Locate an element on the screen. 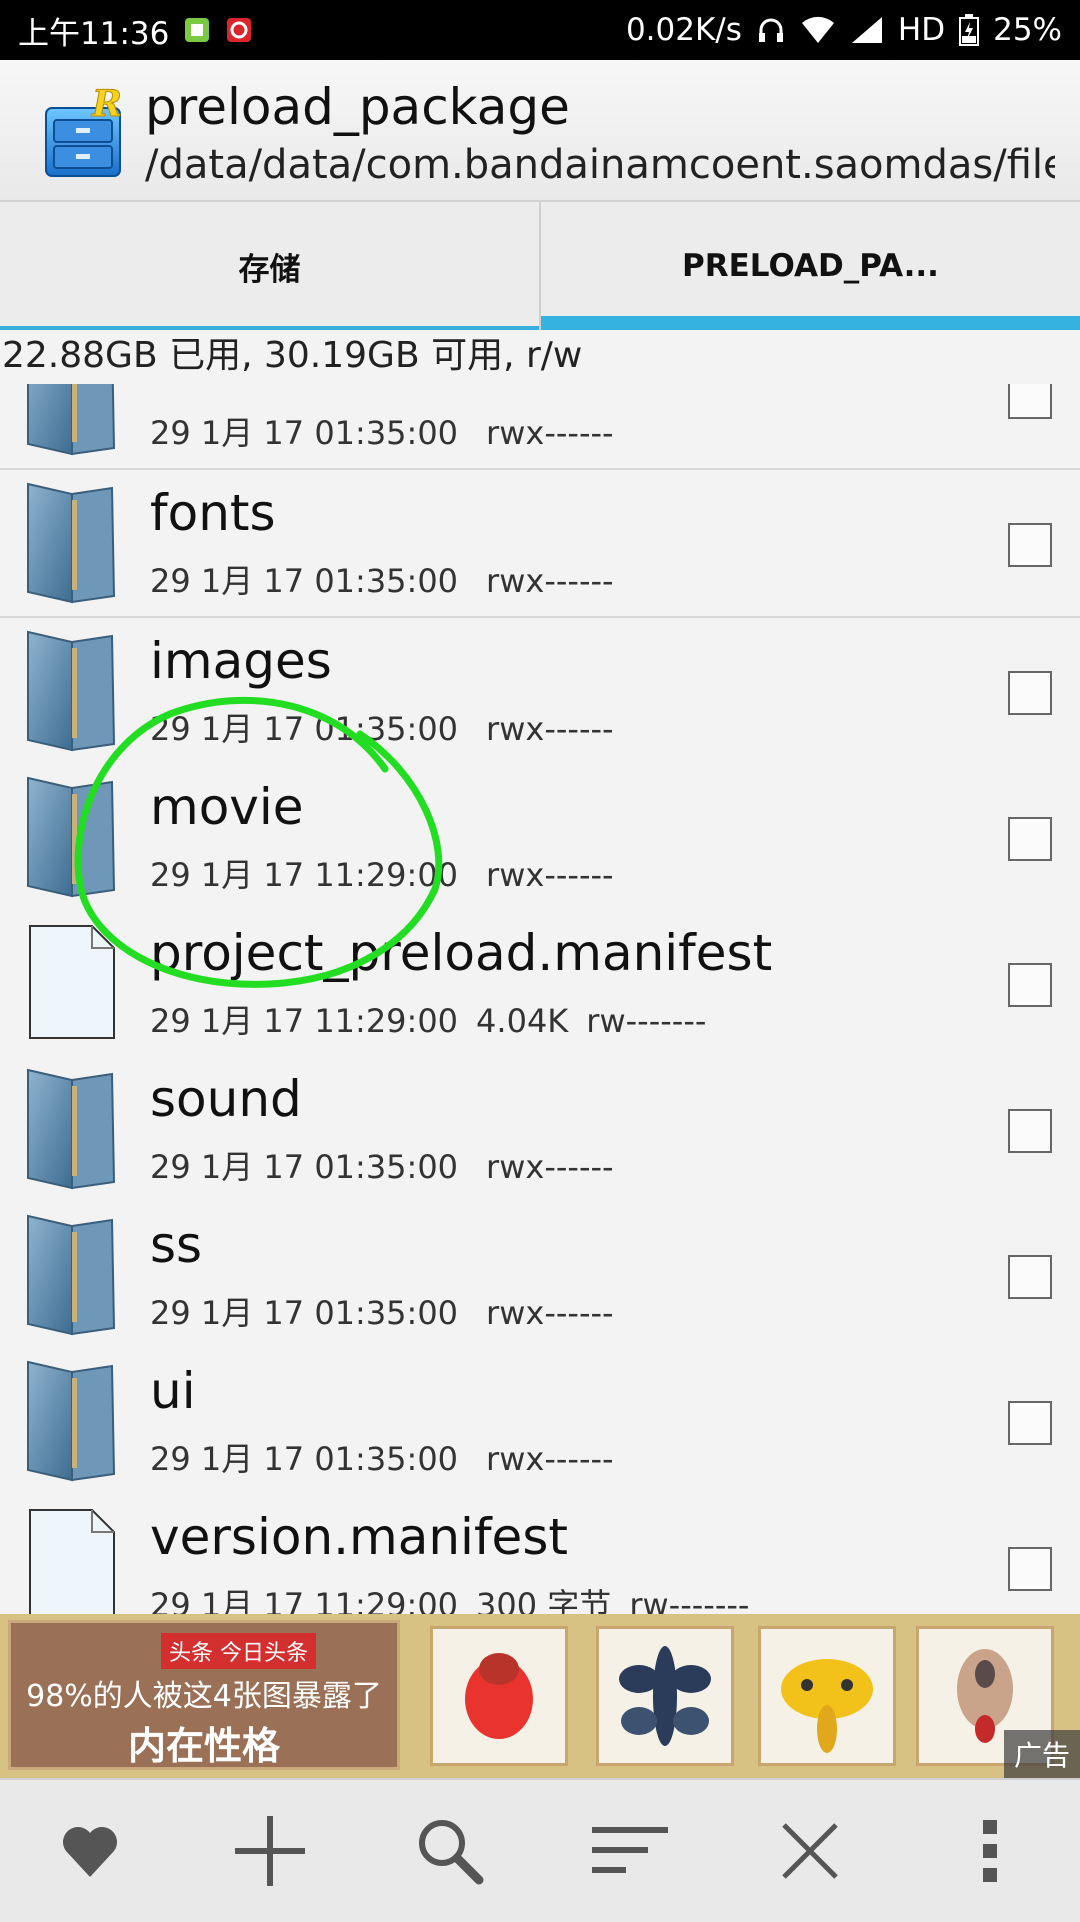 This screenshot has width=1080, height=1922. list-item: ui 29 1月 17 01:35:00 rwx------ is located at coordinates (540, 1422).